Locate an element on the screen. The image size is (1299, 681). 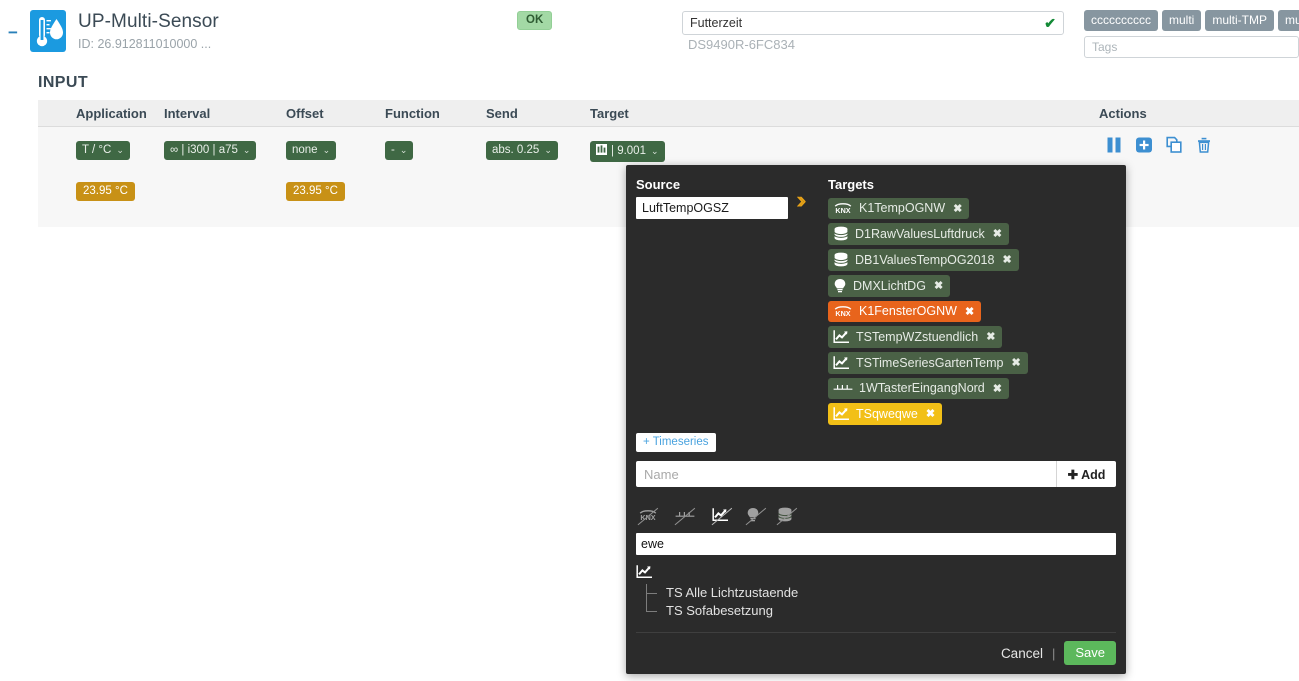
save-button: Save is located at coordinates (1090, 653).